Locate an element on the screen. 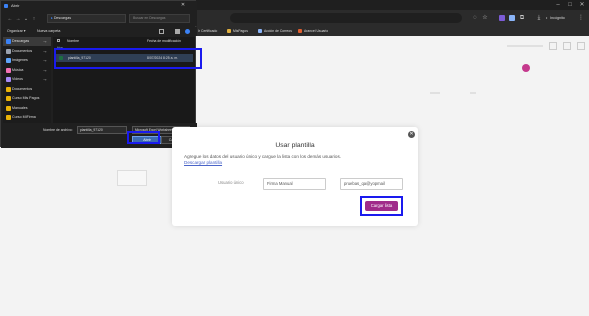  sidebar-item-documentos: Documentos ⊸ is located at coordinates (27, 51).